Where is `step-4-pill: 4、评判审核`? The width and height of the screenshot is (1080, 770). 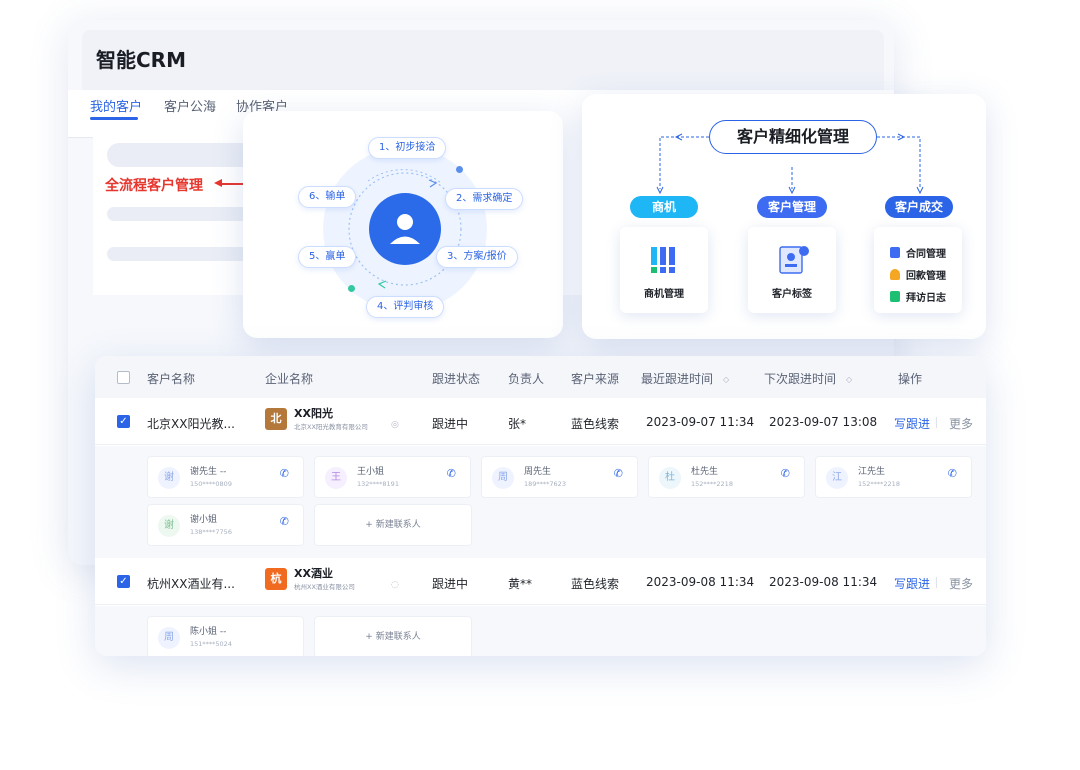 step-4-pill: 4、评判审核 is located at coordinates (405, 307).